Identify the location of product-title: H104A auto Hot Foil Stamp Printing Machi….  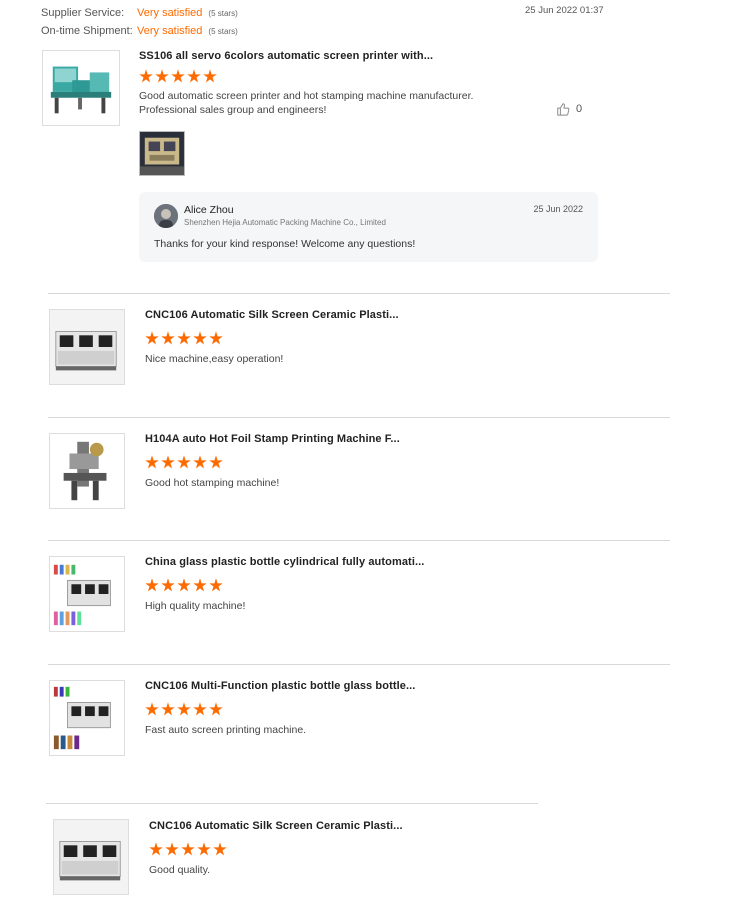
(272, 439).